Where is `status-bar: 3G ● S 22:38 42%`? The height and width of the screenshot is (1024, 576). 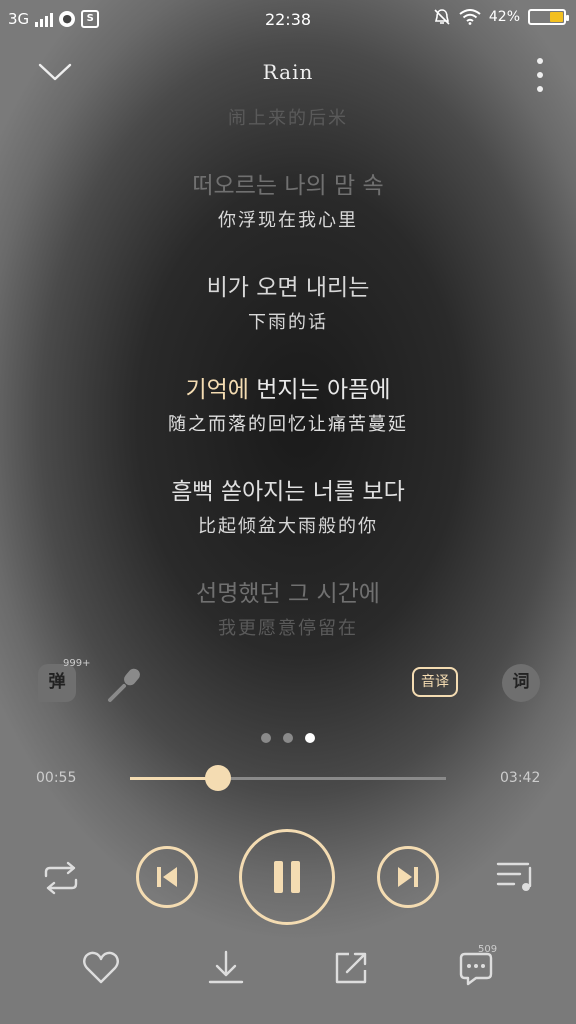 status-bar: 3G ● S 22:38 42% is located at coordinates (288, 19).